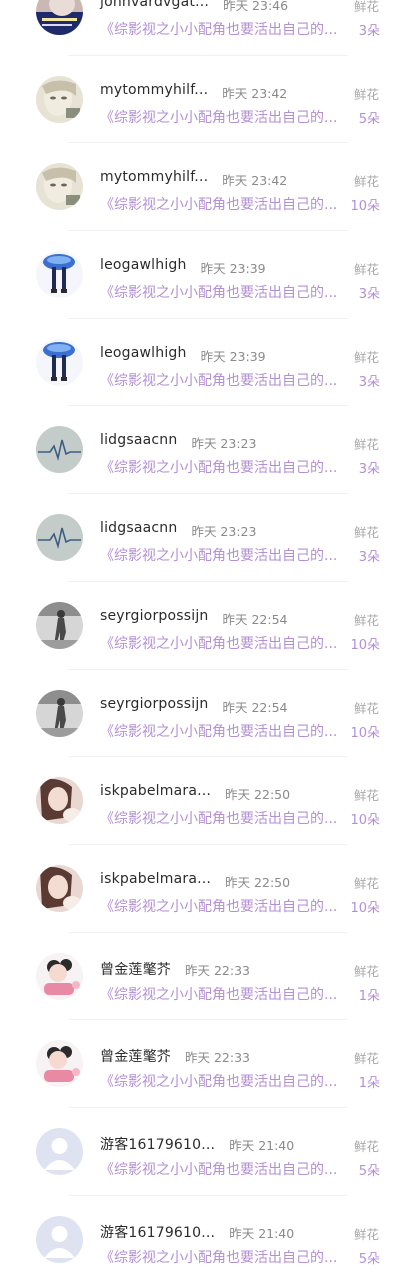 Image resolution: width=416 pixels, height=1280 pixels. I want to click on gift-time: 昨天 23:23, so click(224, 532).